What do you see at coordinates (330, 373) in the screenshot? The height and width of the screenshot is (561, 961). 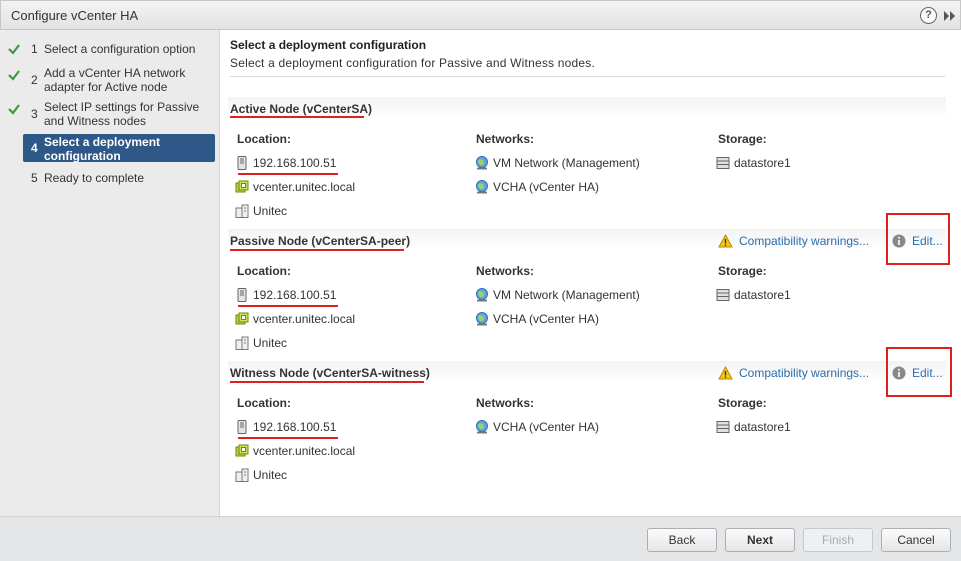 I see `witness-node-title: Witness Node (vCenterSA-witness)` at bounding box center [330, 373].